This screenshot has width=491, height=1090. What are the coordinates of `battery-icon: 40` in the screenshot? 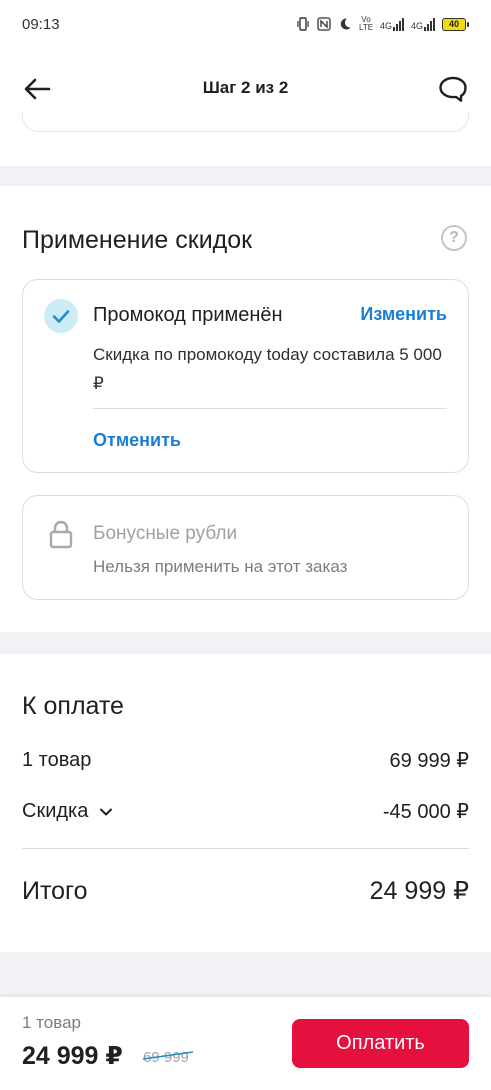 It's located at (455, 24).